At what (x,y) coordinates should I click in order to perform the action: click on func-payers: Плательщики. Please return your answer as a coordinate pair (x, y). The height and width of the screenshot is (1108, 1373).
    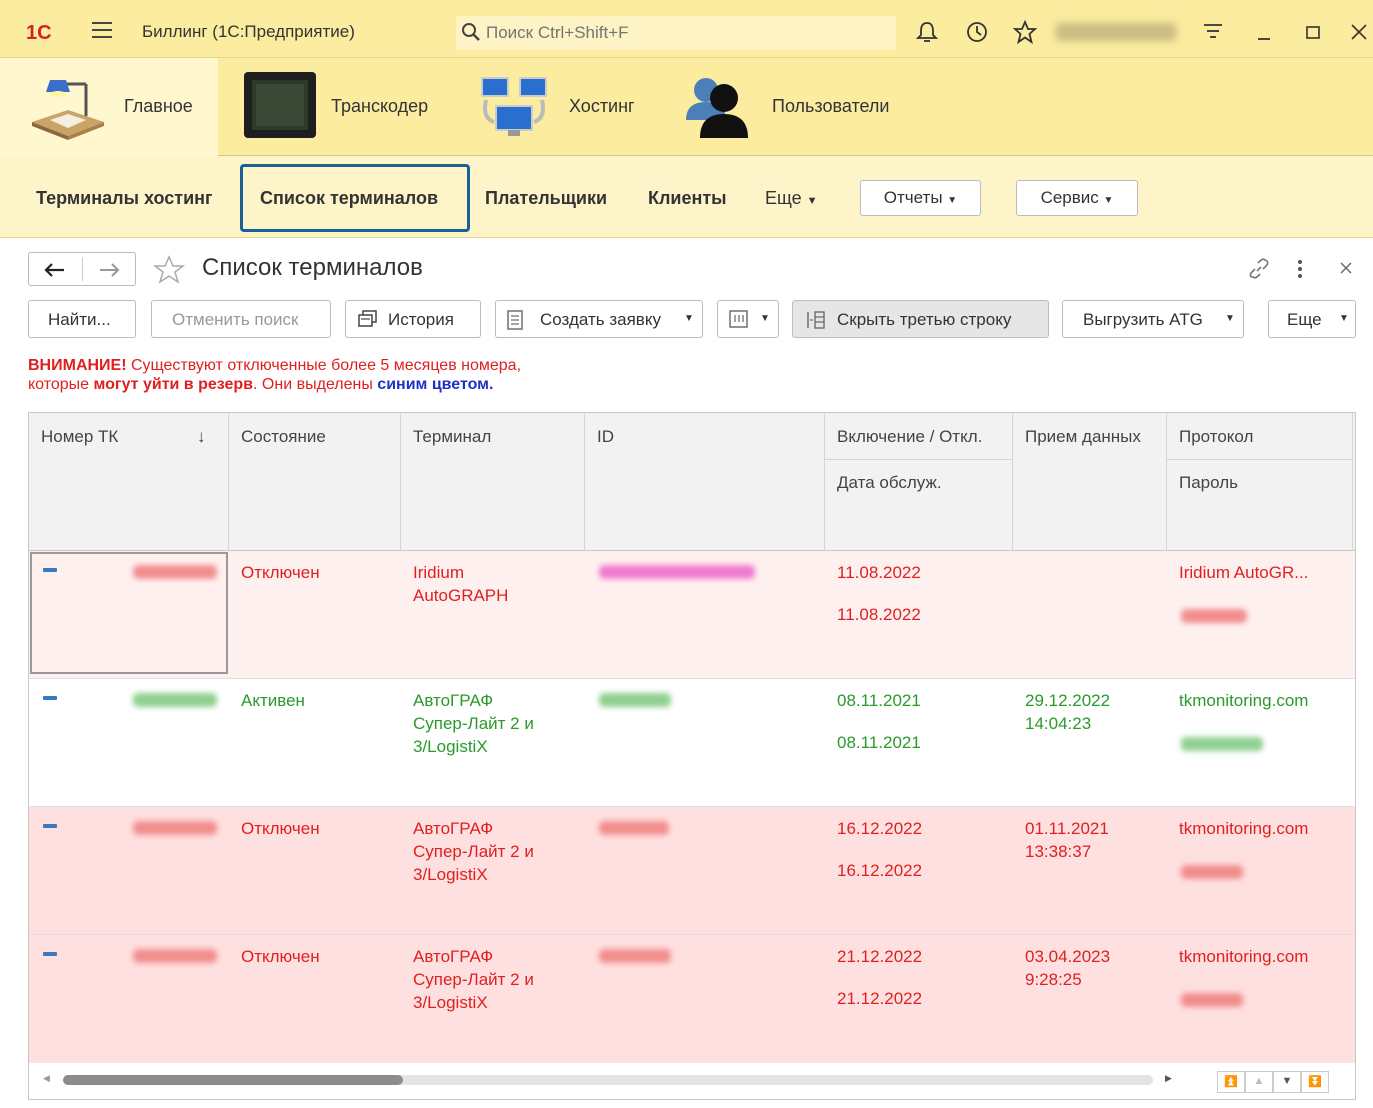
    Looking at the image, I should click on (546, 198).